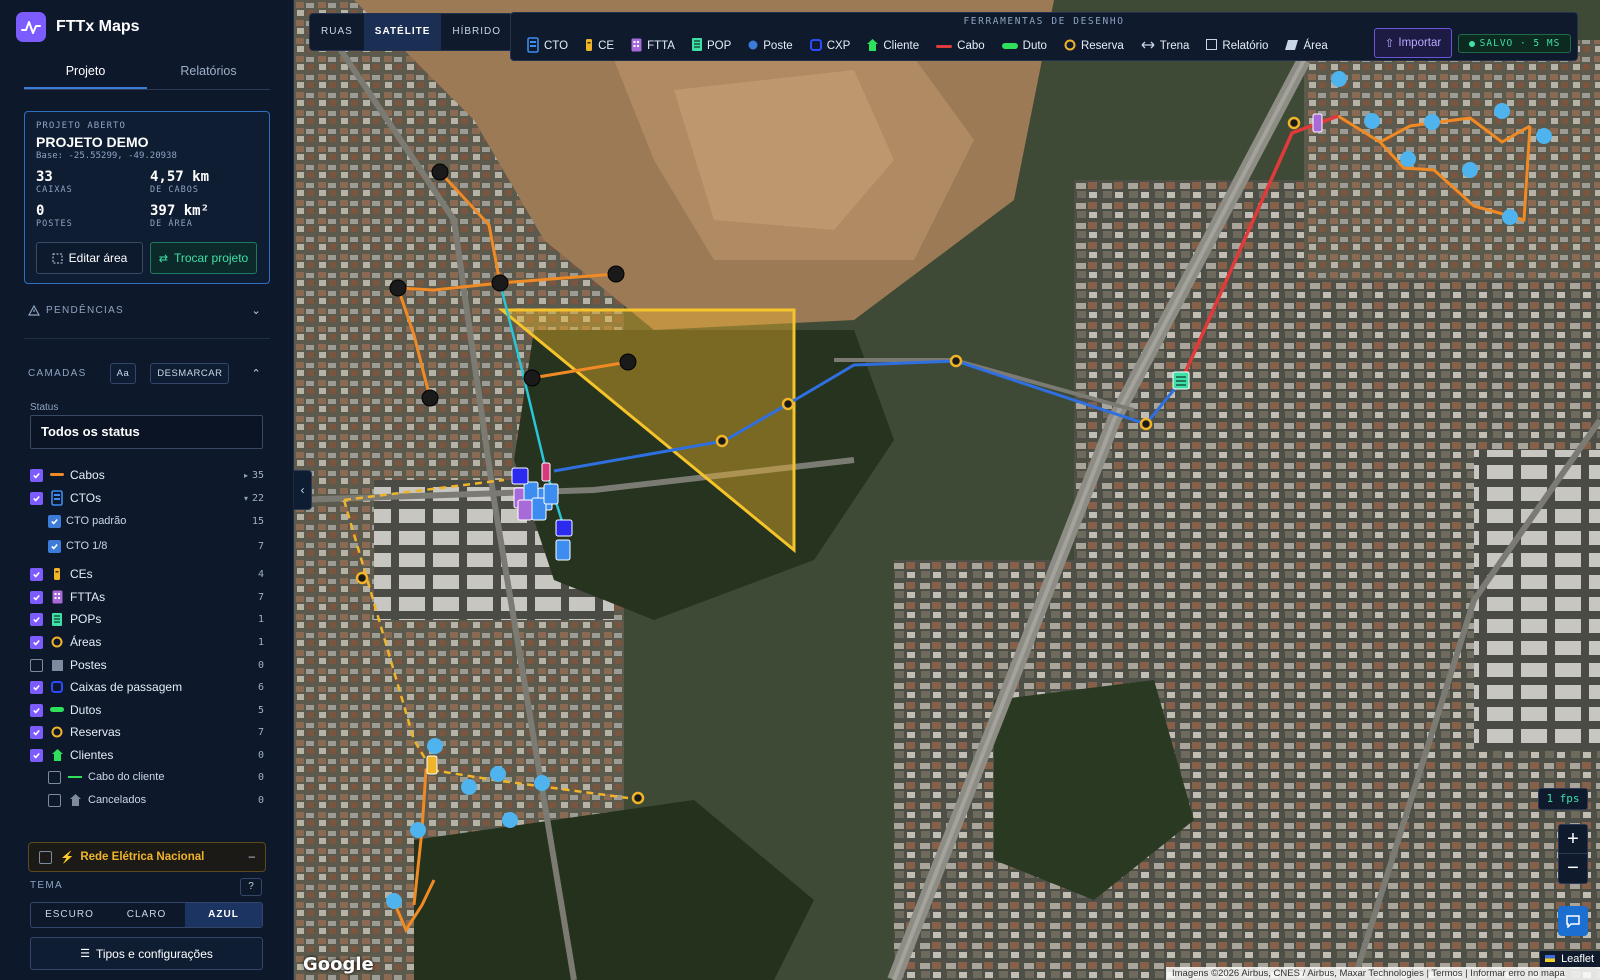 This screenshot has width=1600, height=980. Describe the element at coordinates (147, 498) in the screenshot. I see `layer-row: CTOs ▾ 22` at that location.